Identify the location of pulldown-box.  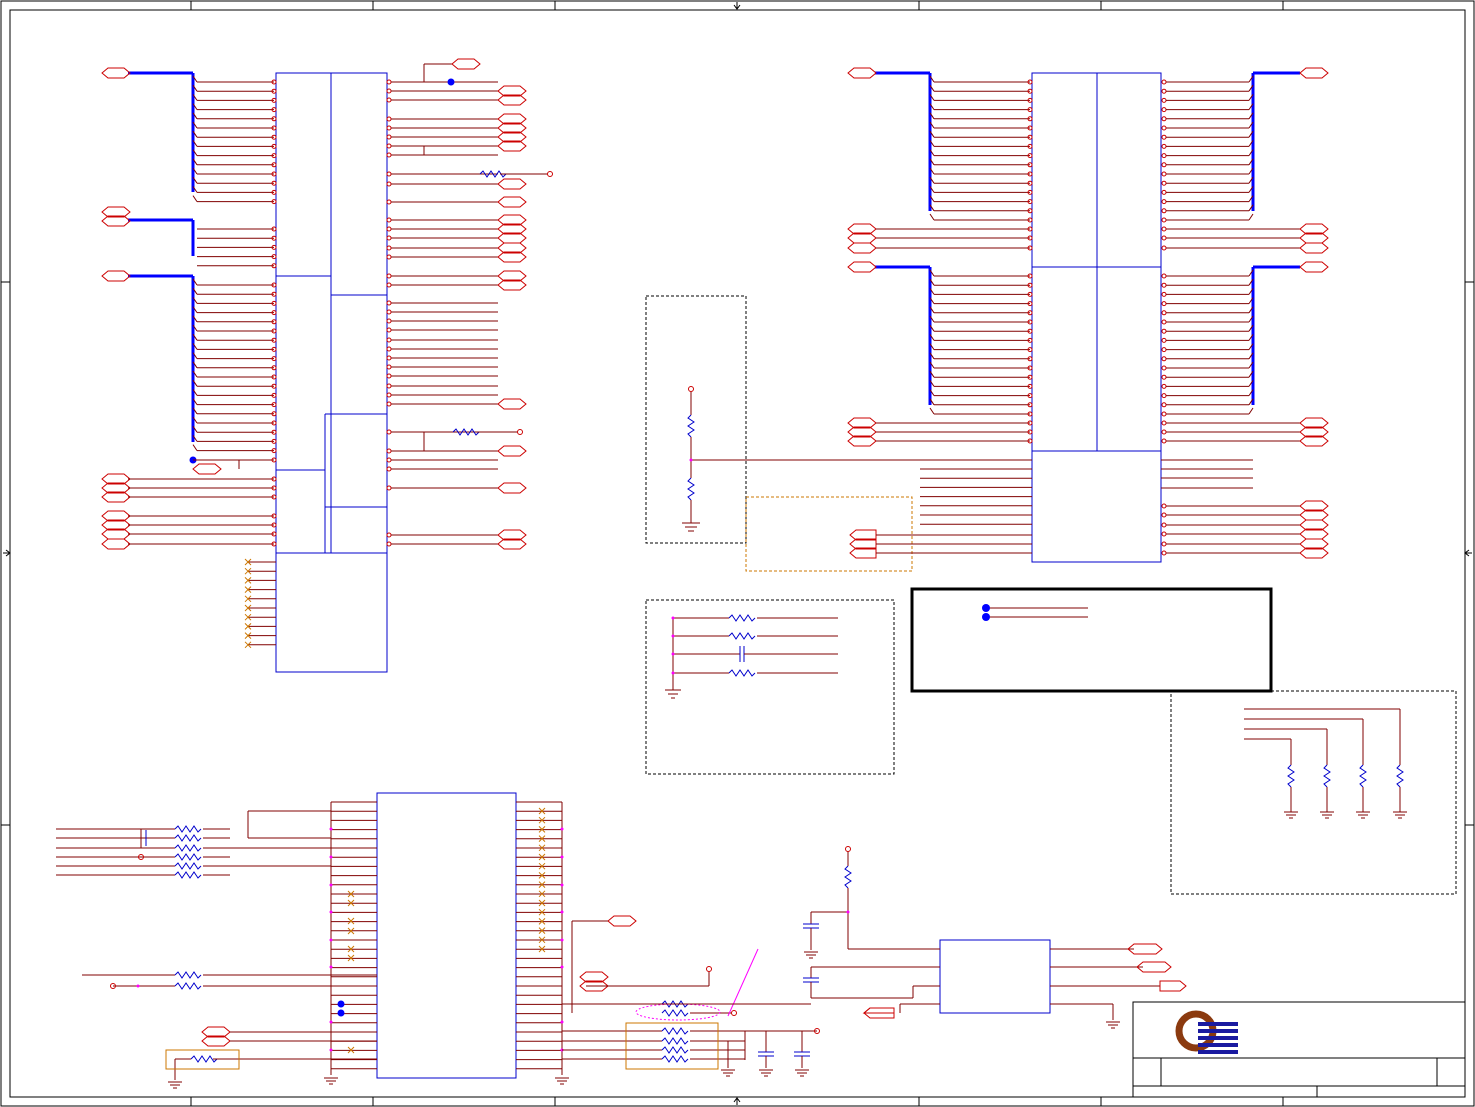
(1313, 792).